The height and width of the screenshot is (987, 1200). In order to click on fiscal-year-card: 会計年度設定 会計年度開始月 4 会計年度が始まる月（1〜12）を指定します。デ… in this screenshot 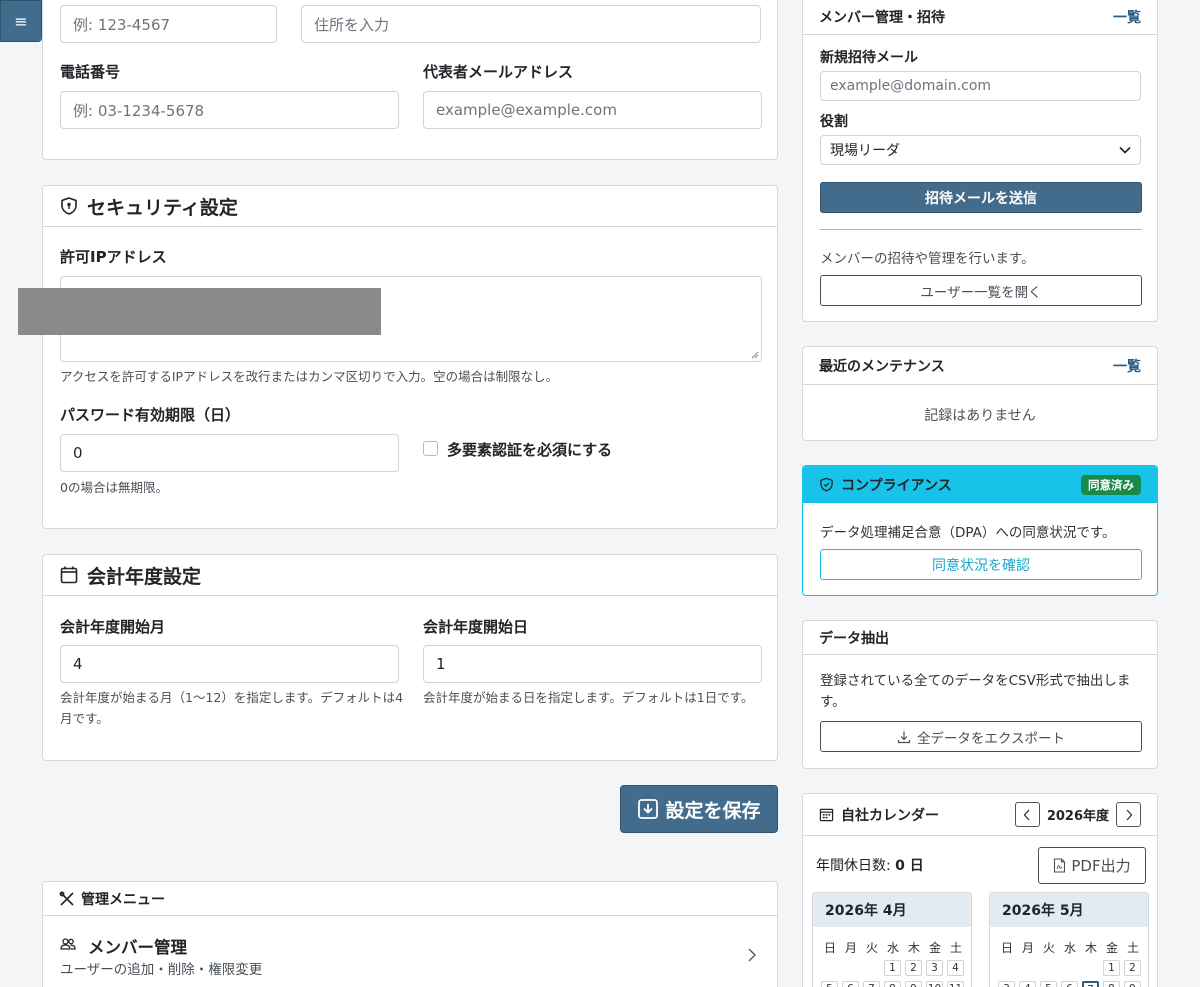, I will do `click(410, 657)`.